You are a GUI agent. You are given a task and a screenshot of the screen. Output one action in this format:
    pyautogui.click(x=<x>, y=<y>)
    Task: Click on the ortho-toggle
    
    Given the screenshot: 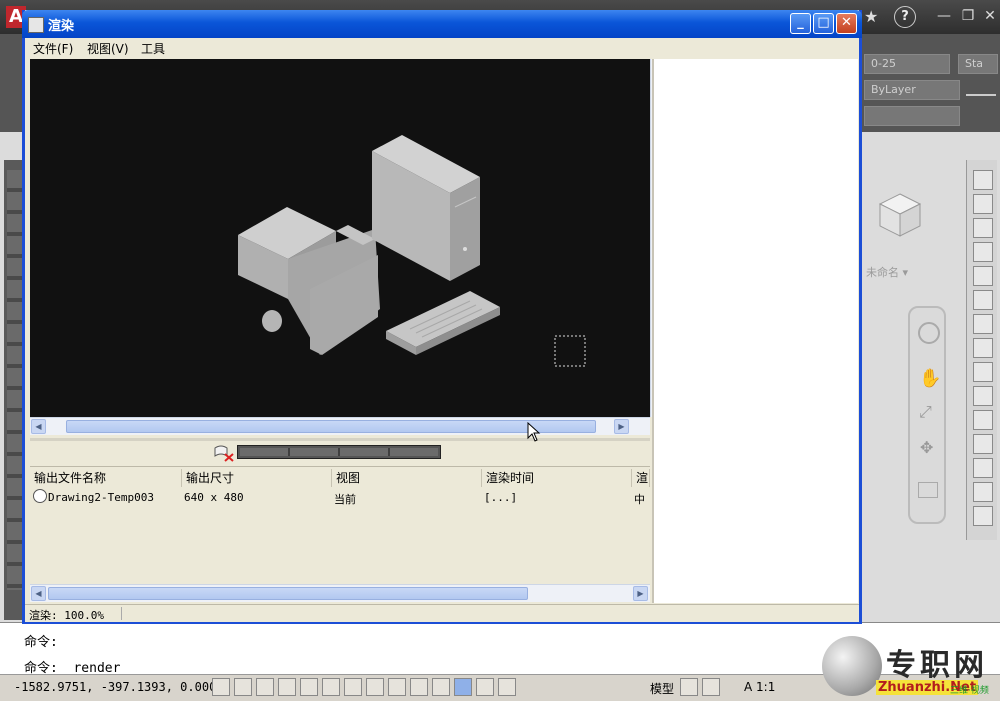 What is the action you would take?
    pyautogui.click(x=265, y=687)
    